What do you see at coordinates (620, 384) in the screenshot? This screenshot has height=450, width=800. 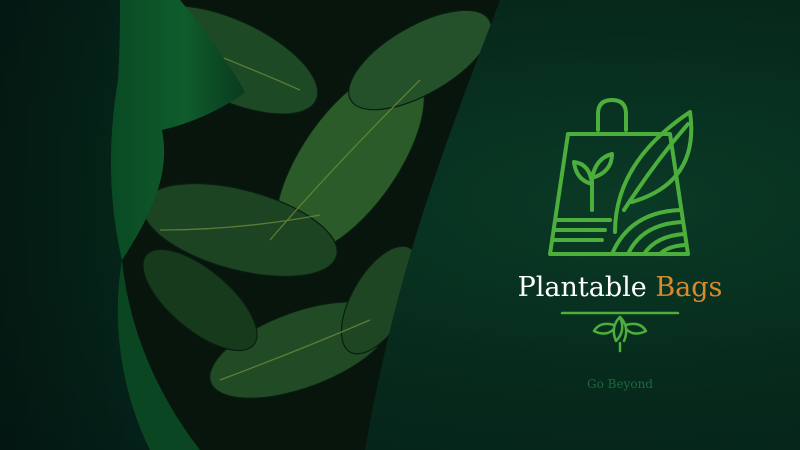 I see `tagline: Go Beyond` at bounding box center [620, 384].